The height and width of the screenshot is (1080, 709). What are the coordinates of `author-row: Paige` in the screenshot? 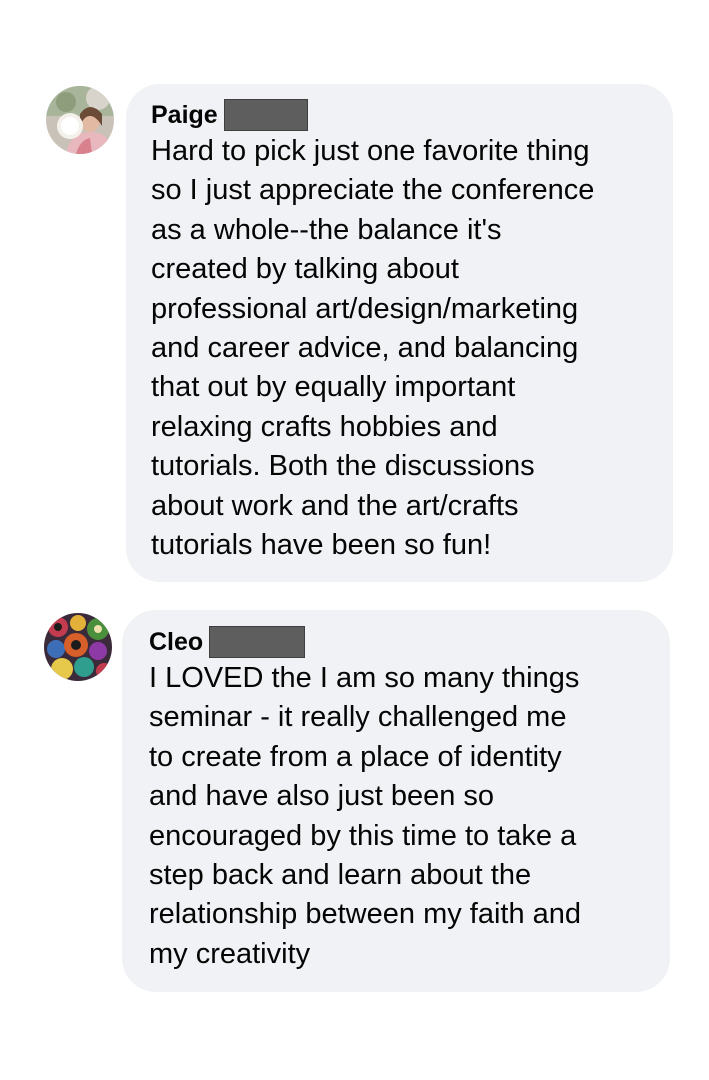 It's located at (402, 115).